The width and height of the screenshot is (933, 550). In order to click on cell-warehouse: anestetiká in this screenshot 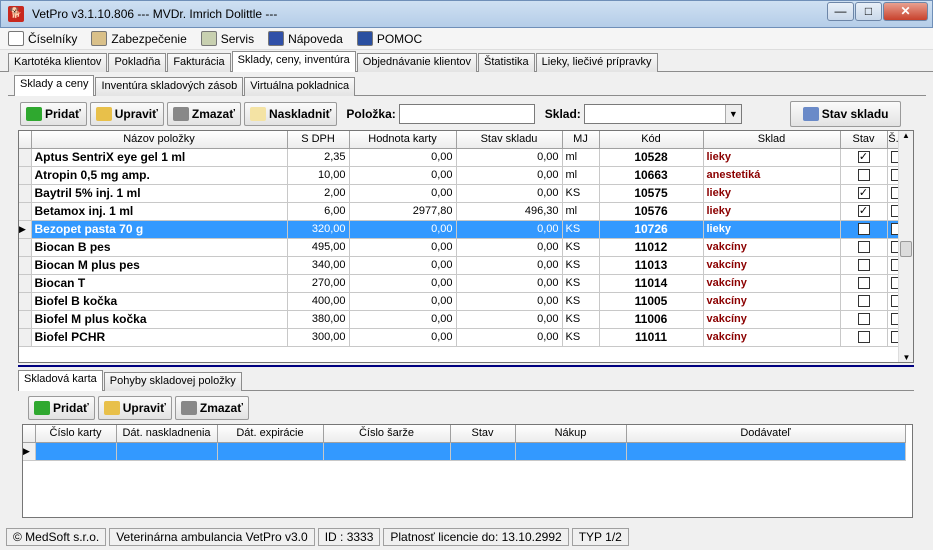, I will do `click(772, 175)`.